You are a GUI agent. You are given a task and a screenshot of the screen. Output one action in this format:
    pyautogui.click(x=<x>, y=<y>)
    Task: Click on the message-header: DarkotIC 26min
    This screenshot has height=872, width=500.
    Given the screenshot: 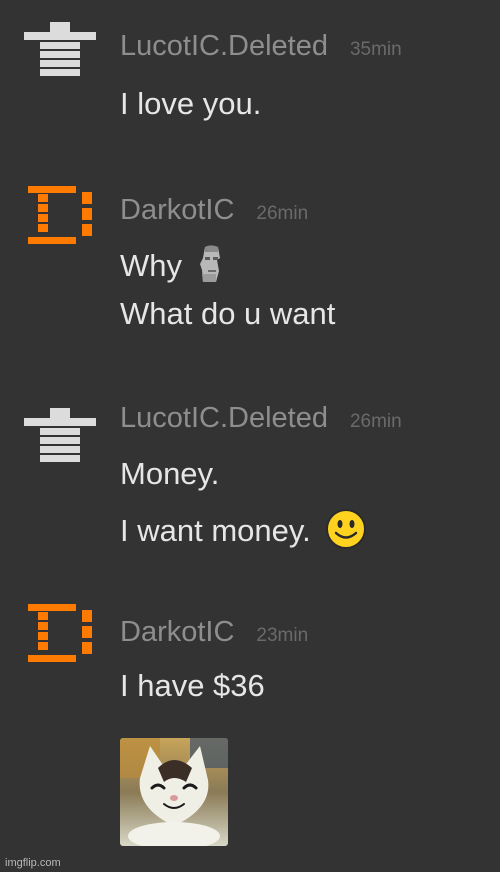 What is the action you would take?
    pyautogui.click(x=214, y=210)
    